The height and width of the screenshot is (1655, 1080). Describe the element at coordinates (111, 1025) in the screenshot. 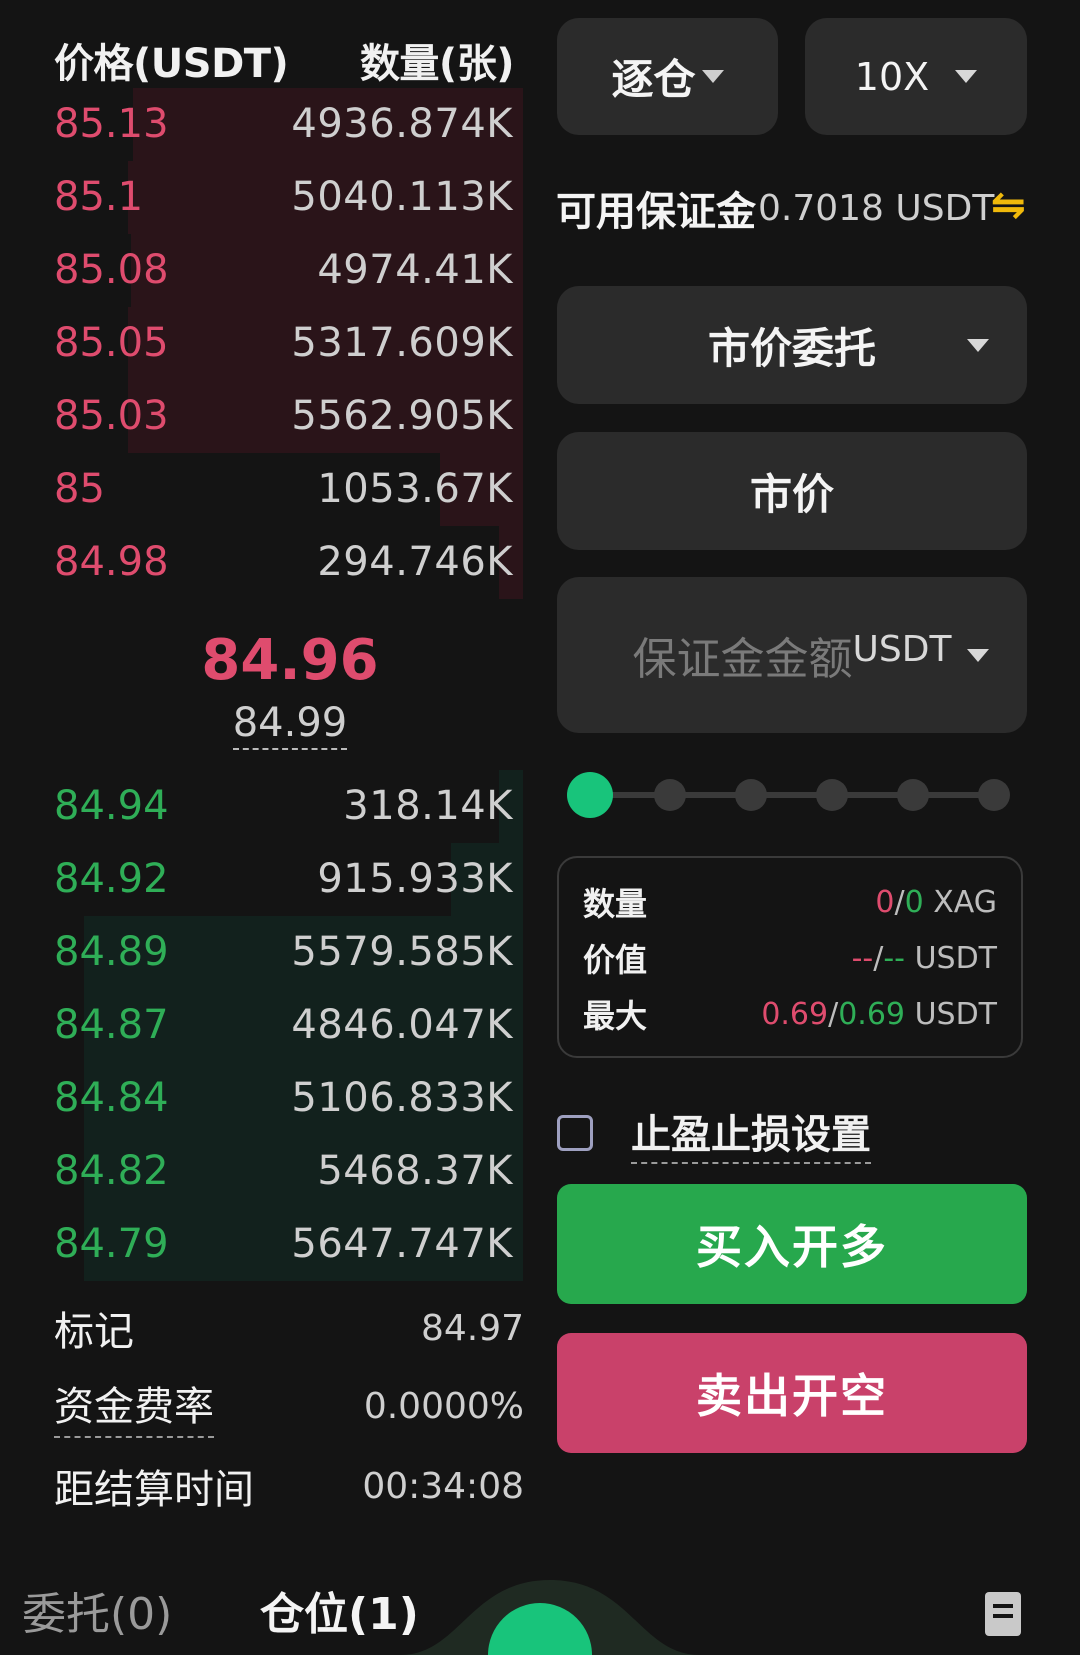

I see `bid-price: 84.87` at that location.